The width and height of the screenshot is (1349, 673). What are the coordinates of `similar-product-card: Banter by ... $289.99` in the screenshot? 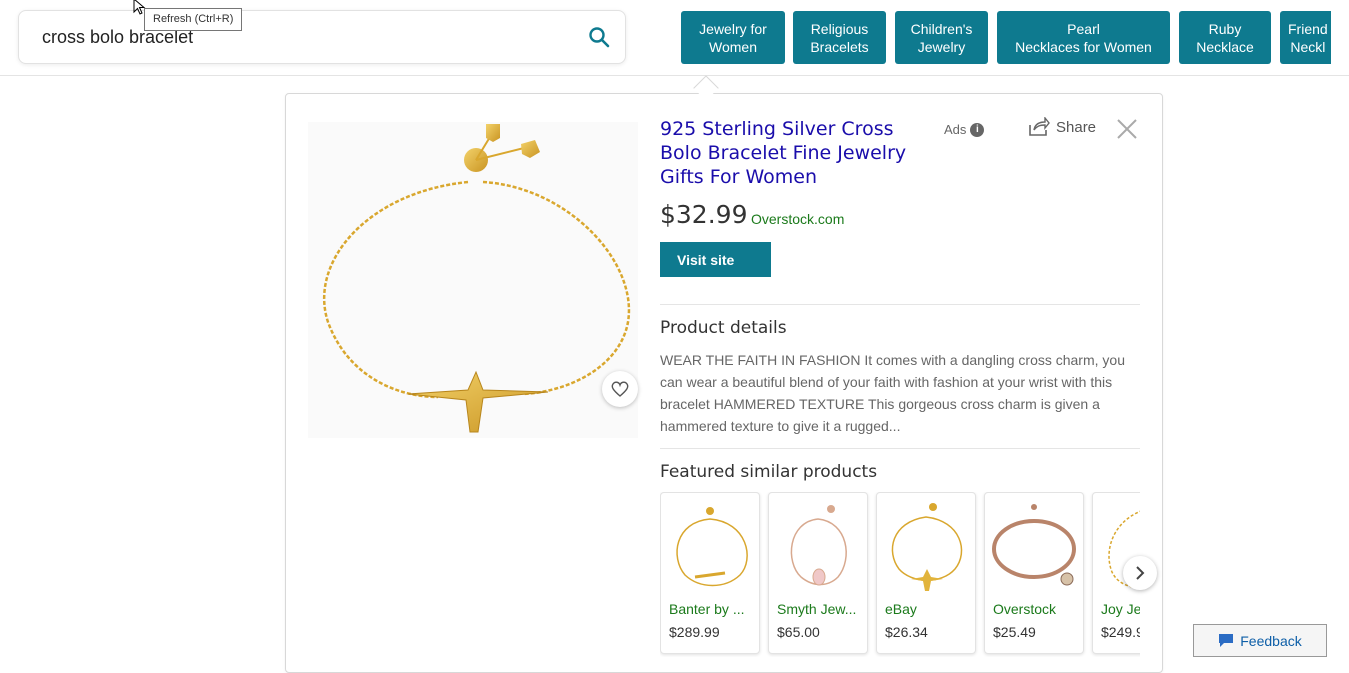 It's located at (710, 573).